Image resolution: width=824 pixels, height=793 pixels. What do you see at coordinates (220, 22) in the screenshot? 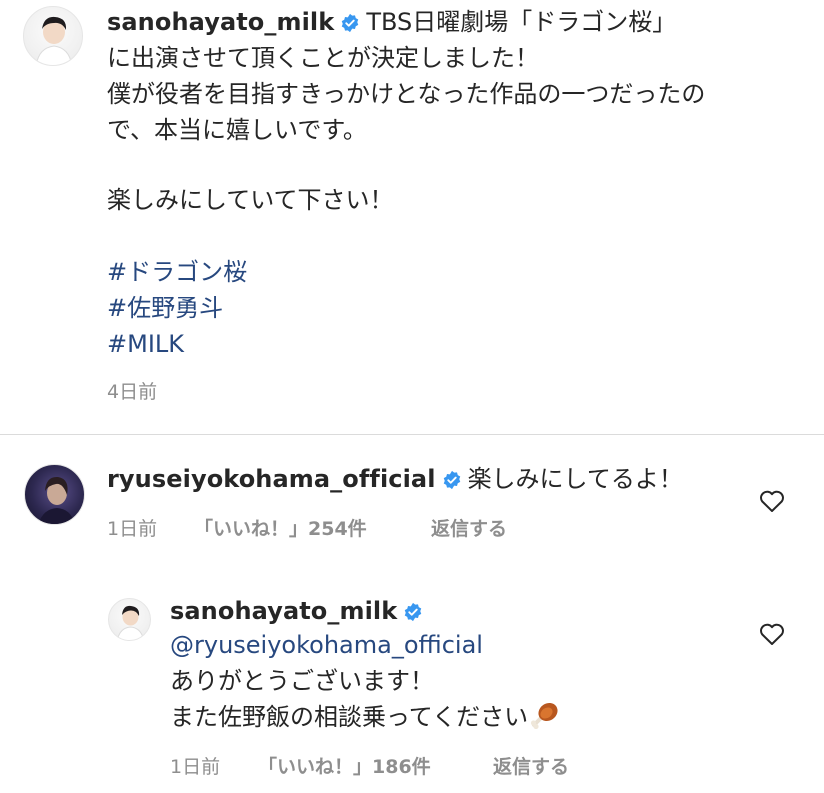
I see `caption-username: sanohayato_milk` at bounding box center [220, 22].